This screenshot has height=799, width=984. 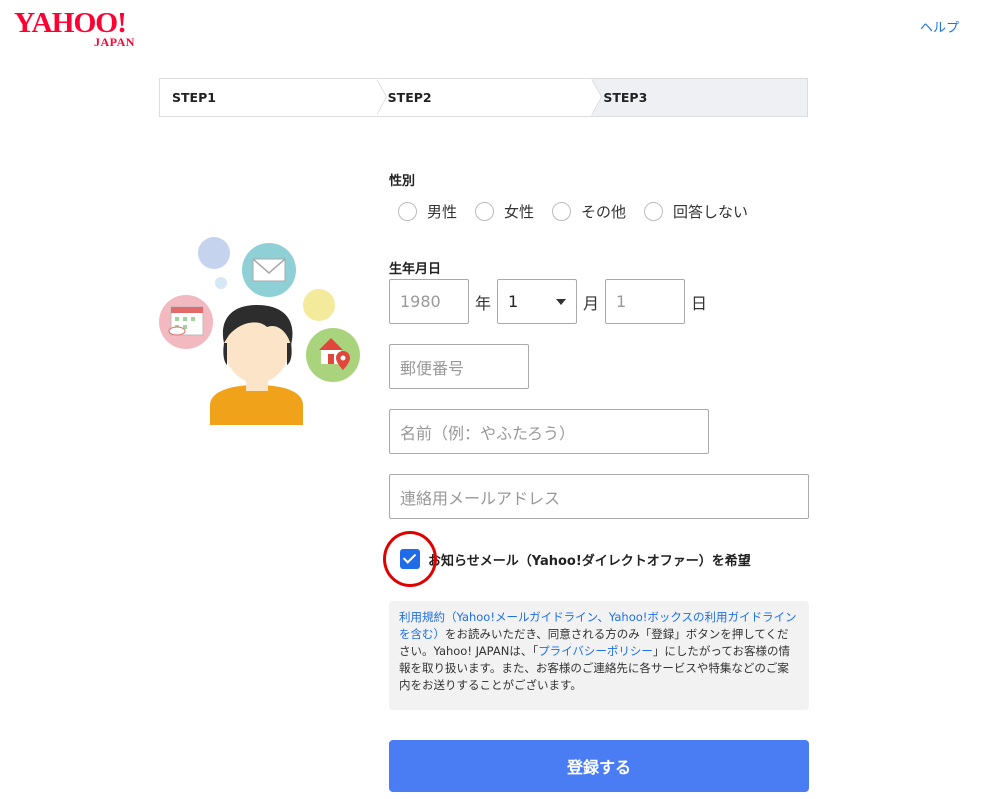 What do you see at coordinates (415, 269) in the screenshot?
I see `birthdate-label: 生年月日` at bounding box center [415, 269].